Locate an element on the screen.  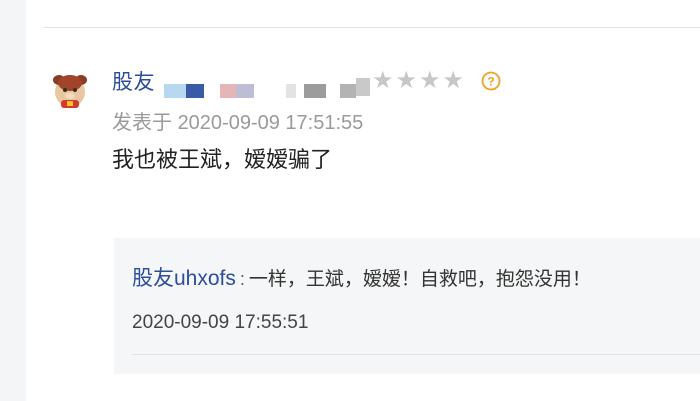
post-meta: 发表于 2020-09-09 17:51:55 is located at coordinates (237, 120).